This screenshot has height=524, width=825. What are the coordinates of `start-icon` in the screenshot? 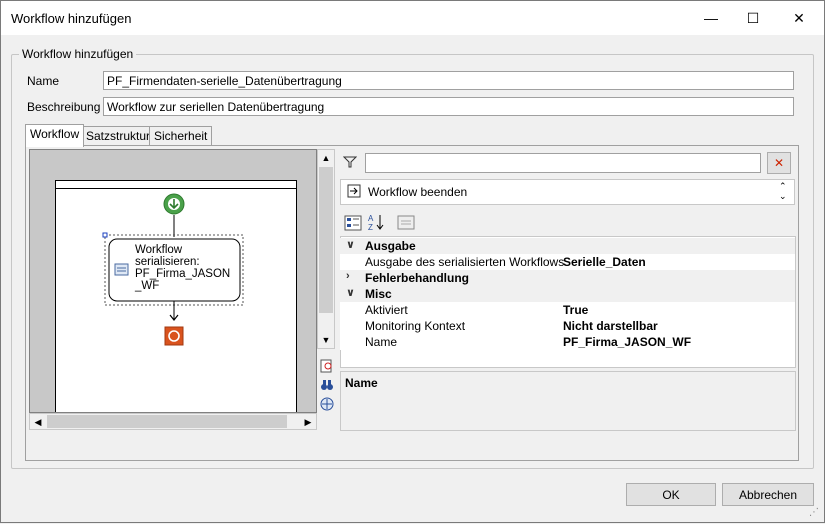 It's located at (174, 204).